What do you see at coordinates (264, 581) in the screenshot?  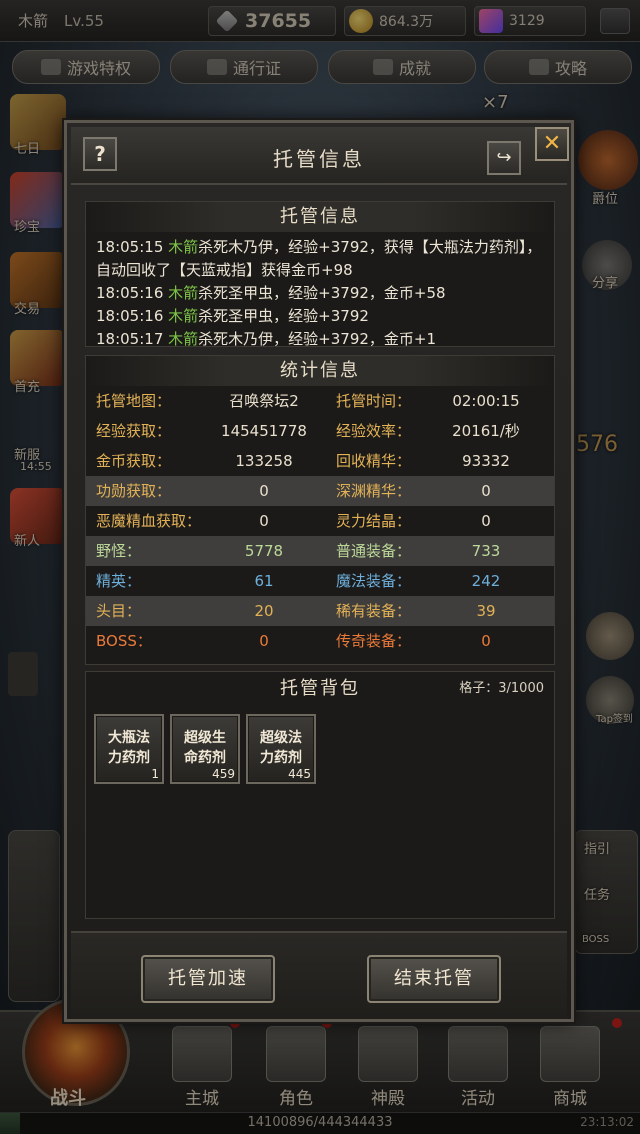 I see `stat-value: 61` at bounding box center [264, 581].